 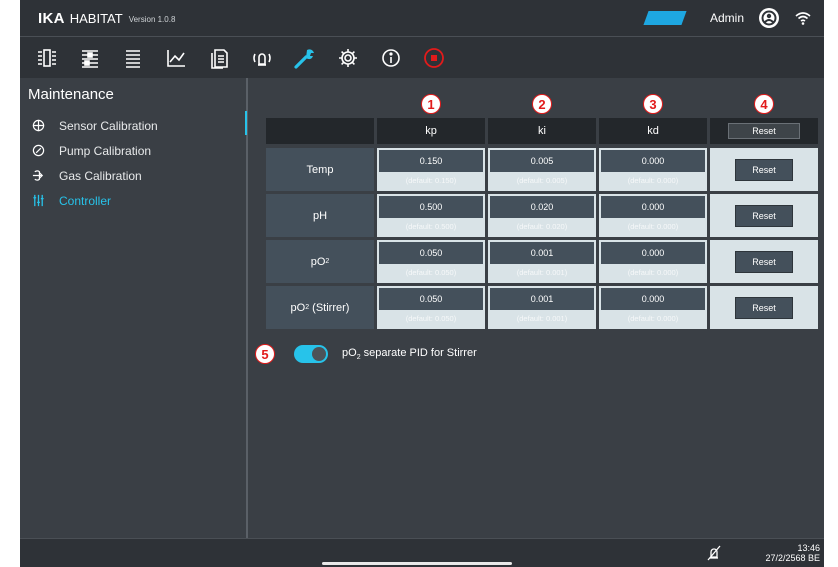 I want to click on toolbar-alarm-button, so click(x=262, y=58).